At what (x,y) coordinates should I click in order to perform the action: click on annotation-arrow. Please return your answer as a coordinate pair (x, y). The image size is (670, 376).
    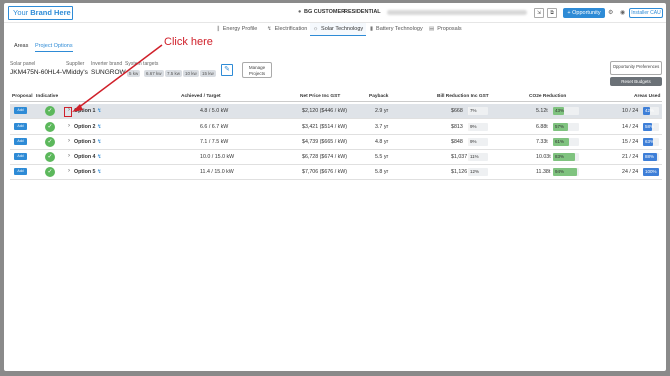
    Looking at the image, I should click on (117, 78).